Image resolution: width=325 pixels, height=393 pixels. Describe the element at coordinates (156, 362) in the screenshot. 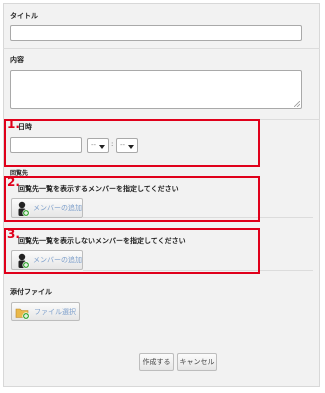

I see `create-button: 作成する` at that location.